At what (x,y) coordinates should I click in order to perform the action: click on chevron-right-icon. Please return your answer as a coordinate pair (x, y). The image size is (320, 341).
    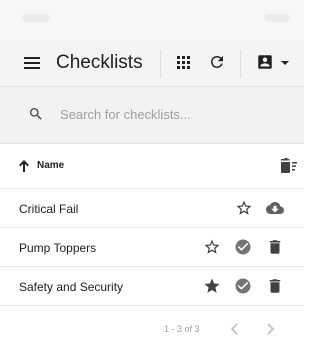
    Looking at the image, I should click on (270, 328).